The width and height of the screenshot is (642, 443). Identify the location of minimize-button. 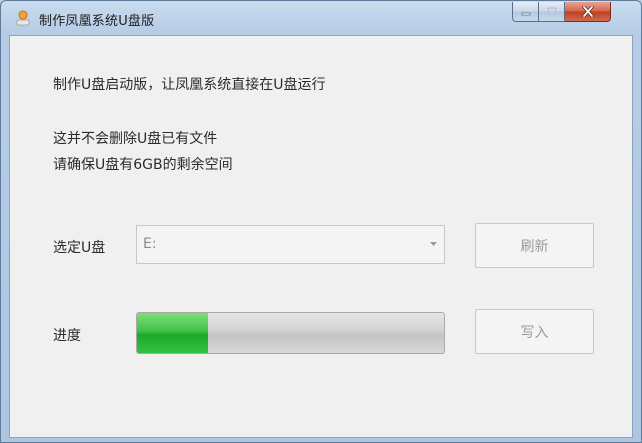
(525, 12).